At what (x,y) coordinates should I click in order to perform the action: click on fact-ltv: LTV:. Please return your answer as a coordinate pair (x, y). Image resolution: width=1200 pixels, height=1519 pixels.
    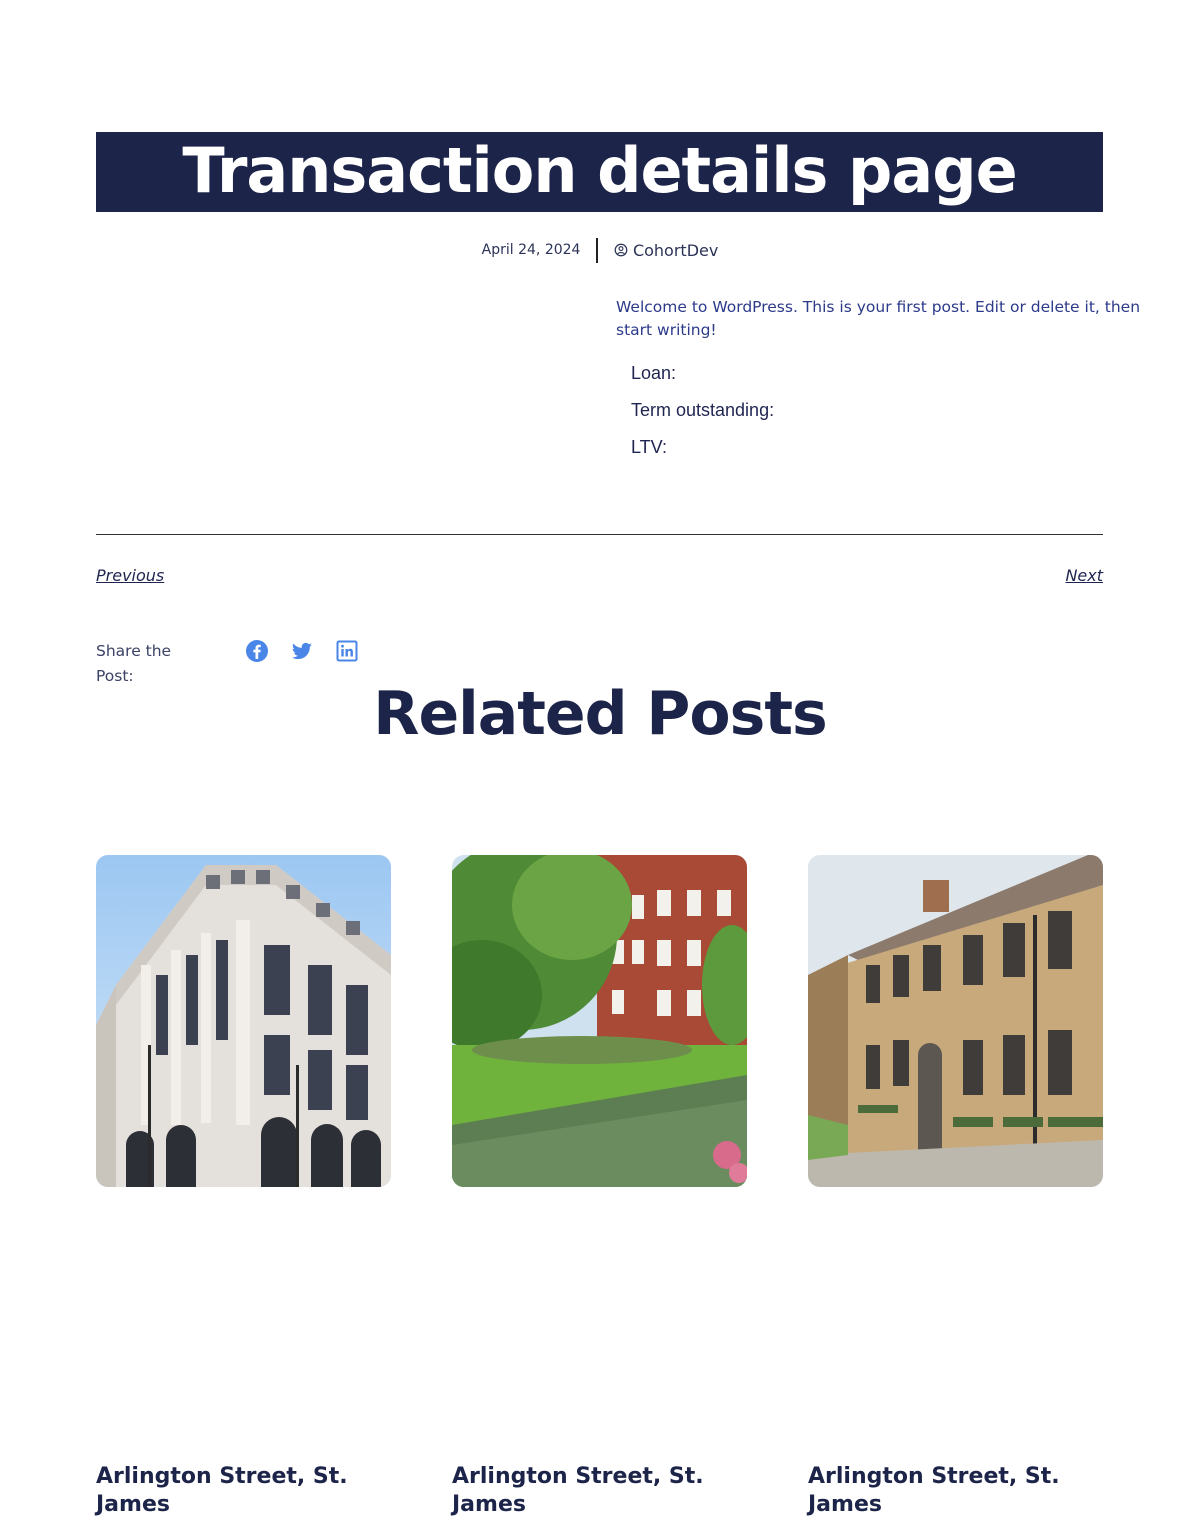
    Looking at the image, I should click on (649, 447).